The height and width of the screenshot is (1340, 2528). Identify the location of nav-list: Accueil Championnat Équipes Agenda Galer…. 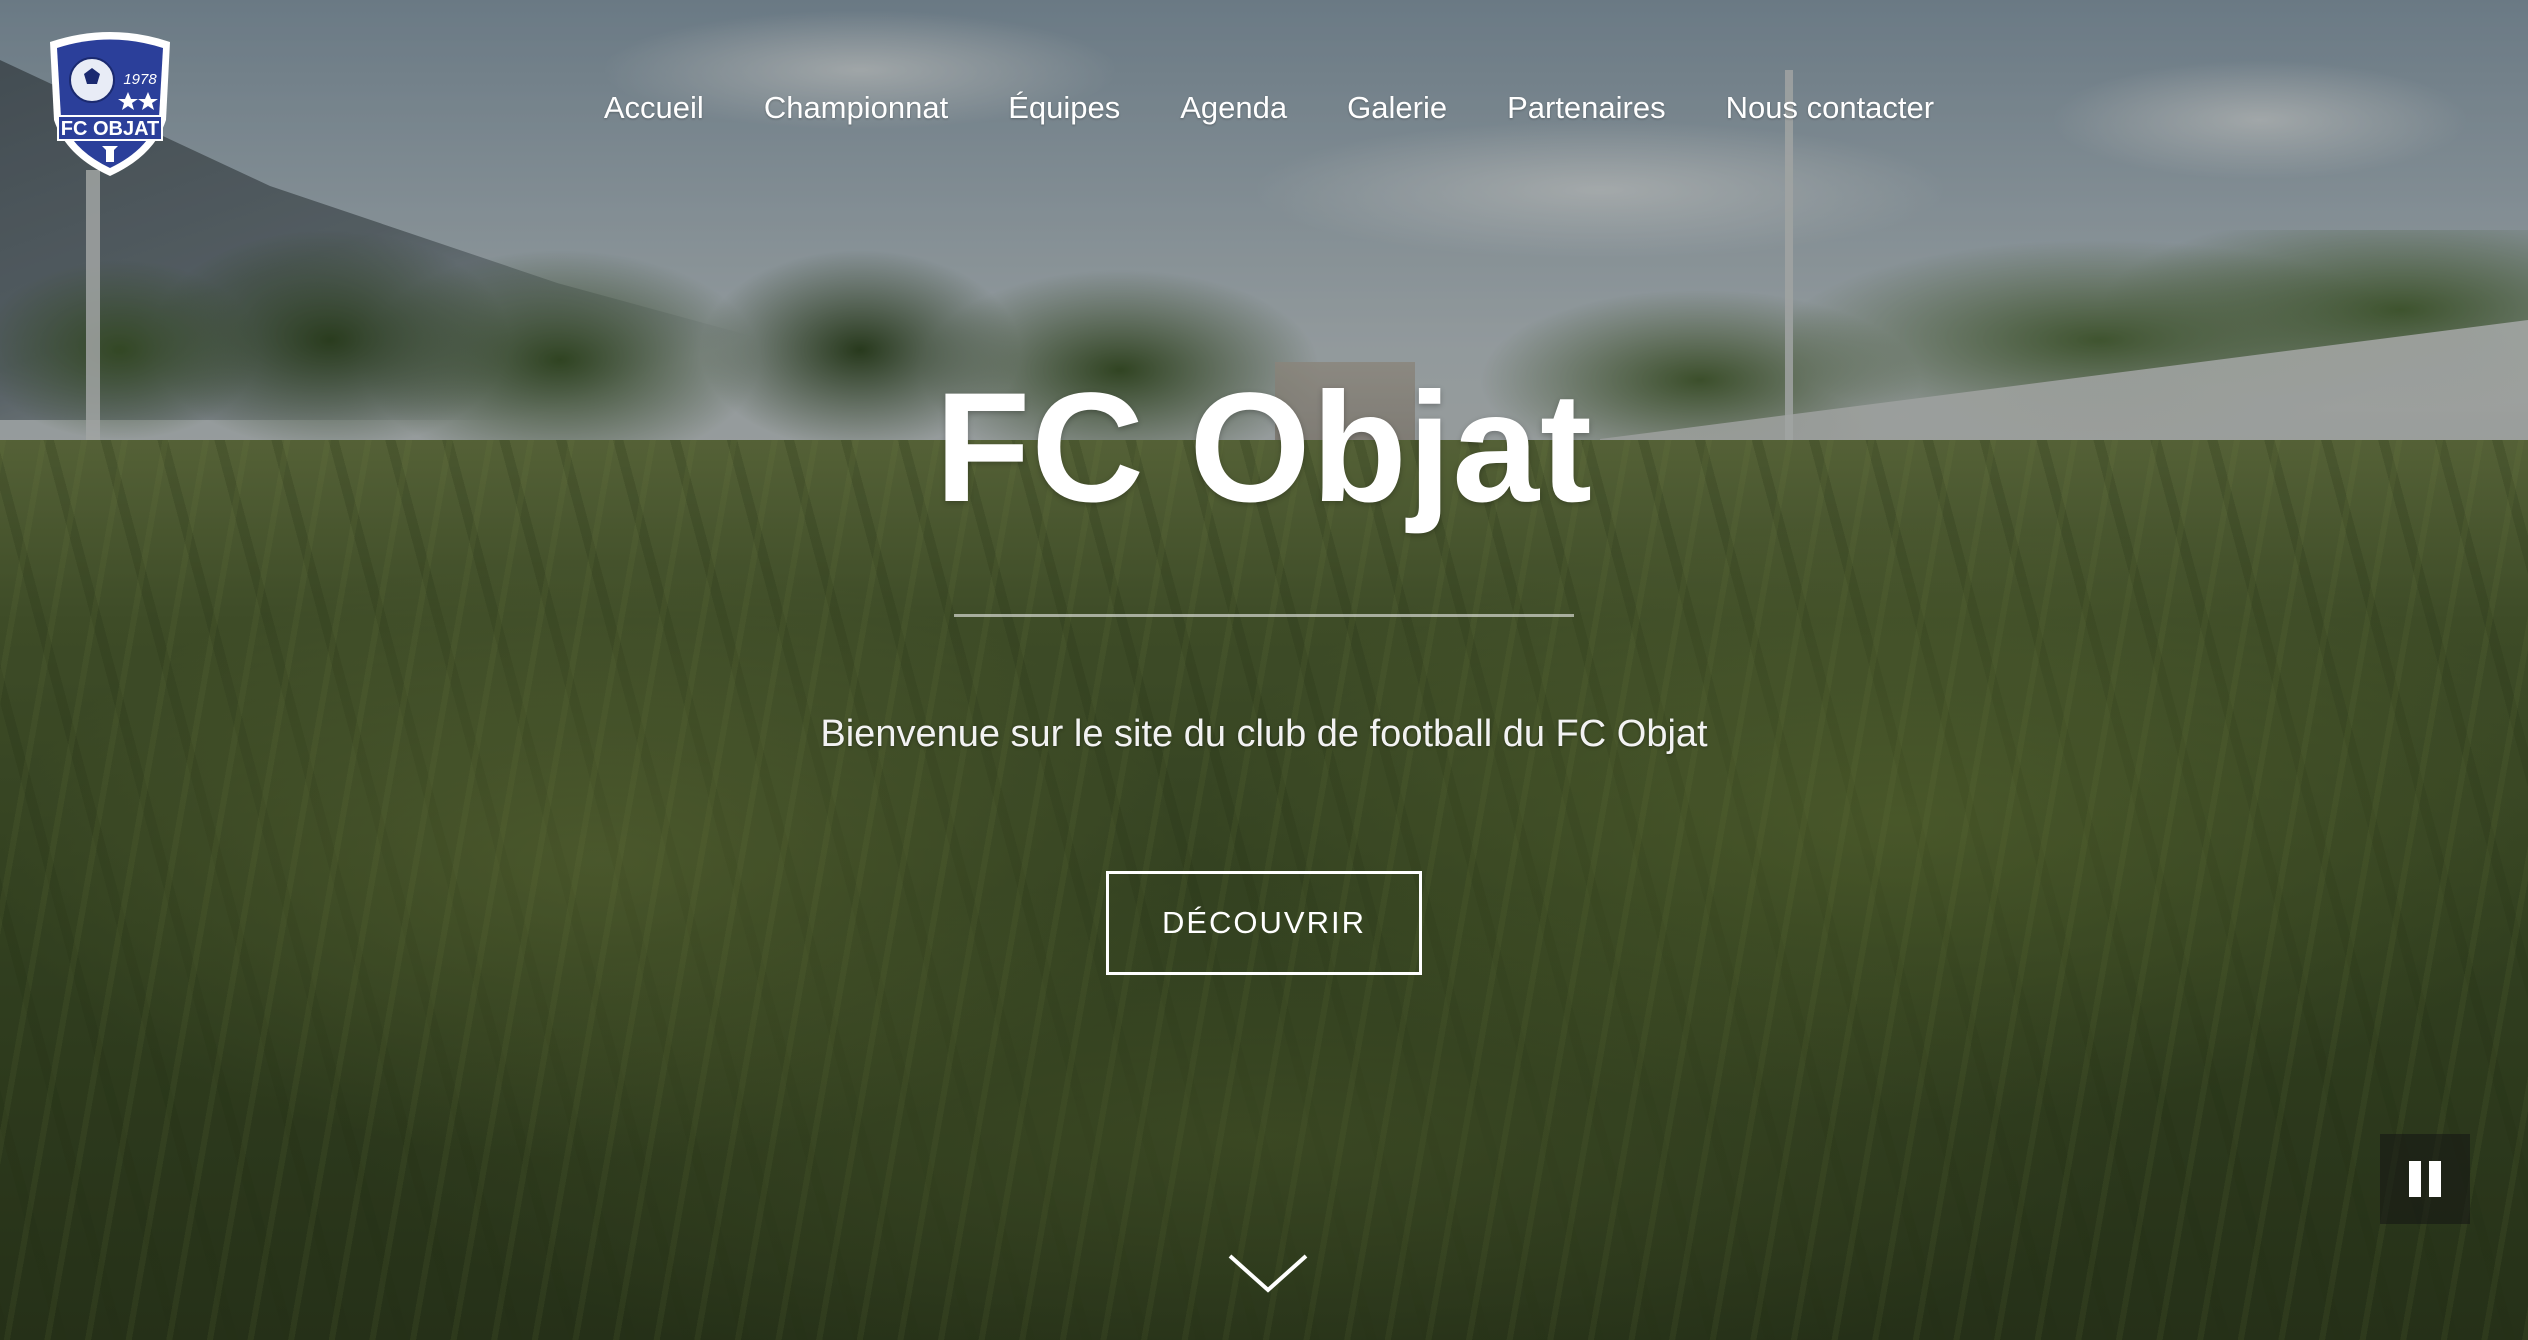
(1269, 108).